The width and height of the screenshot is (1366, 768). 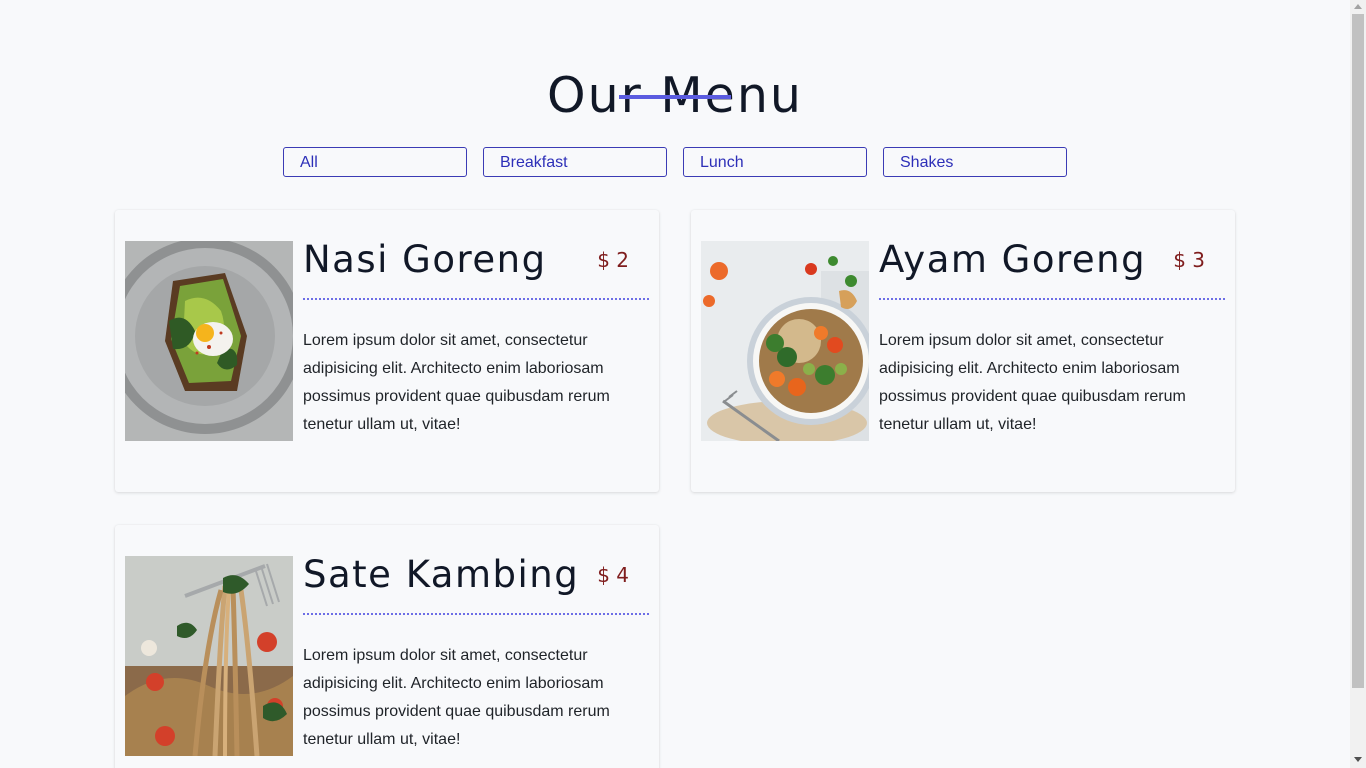 What do you see at coordinates (1358, 6) in the screenshot?
I see `scroll-up-arrow-icon` at bounding box center [1358, 6].